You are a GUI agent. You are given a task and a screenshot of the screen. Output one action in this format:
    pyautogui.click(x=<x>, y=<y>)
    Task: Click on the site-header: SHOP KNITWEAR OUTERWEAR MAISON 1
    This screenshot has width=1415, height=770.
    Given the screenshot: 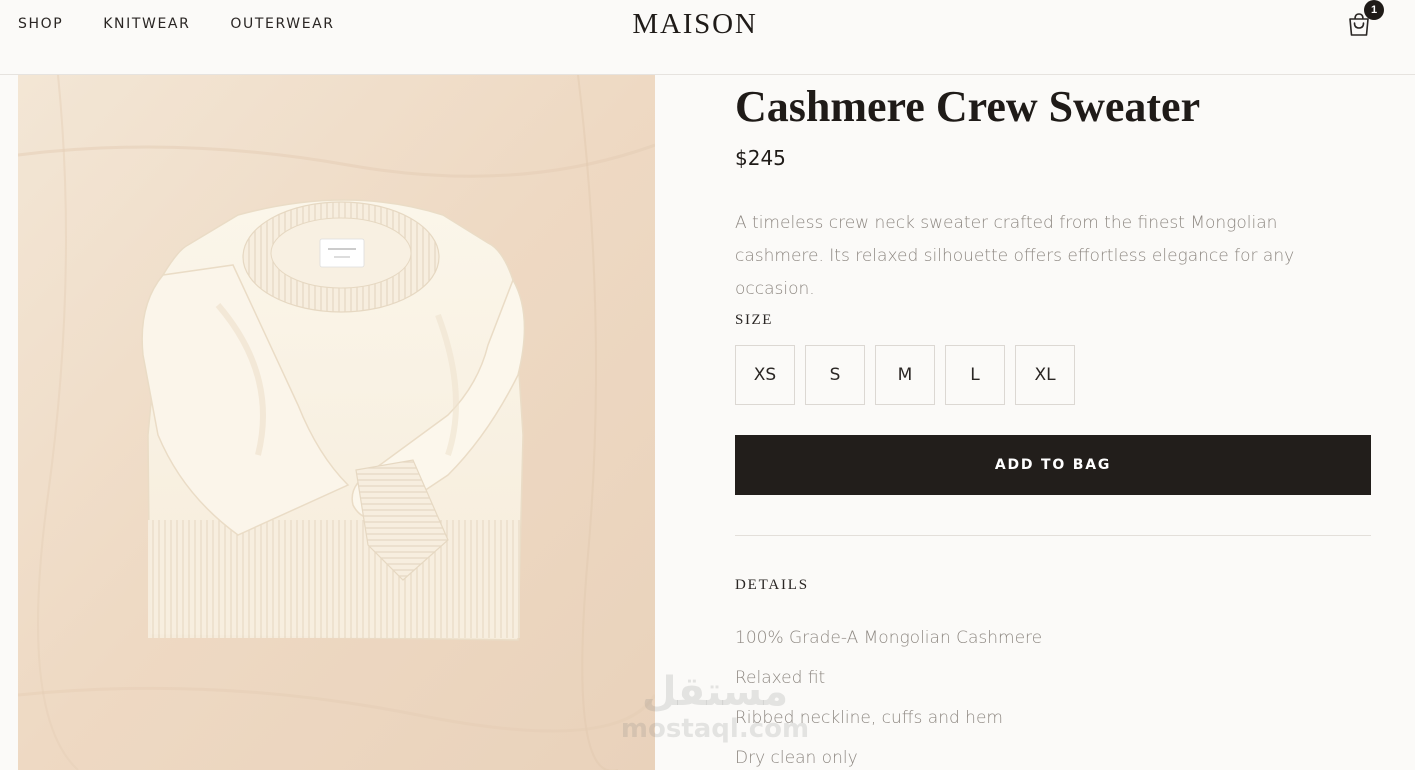 What is the action you would take?
    pyautogui.click(x=707, y=37)
    